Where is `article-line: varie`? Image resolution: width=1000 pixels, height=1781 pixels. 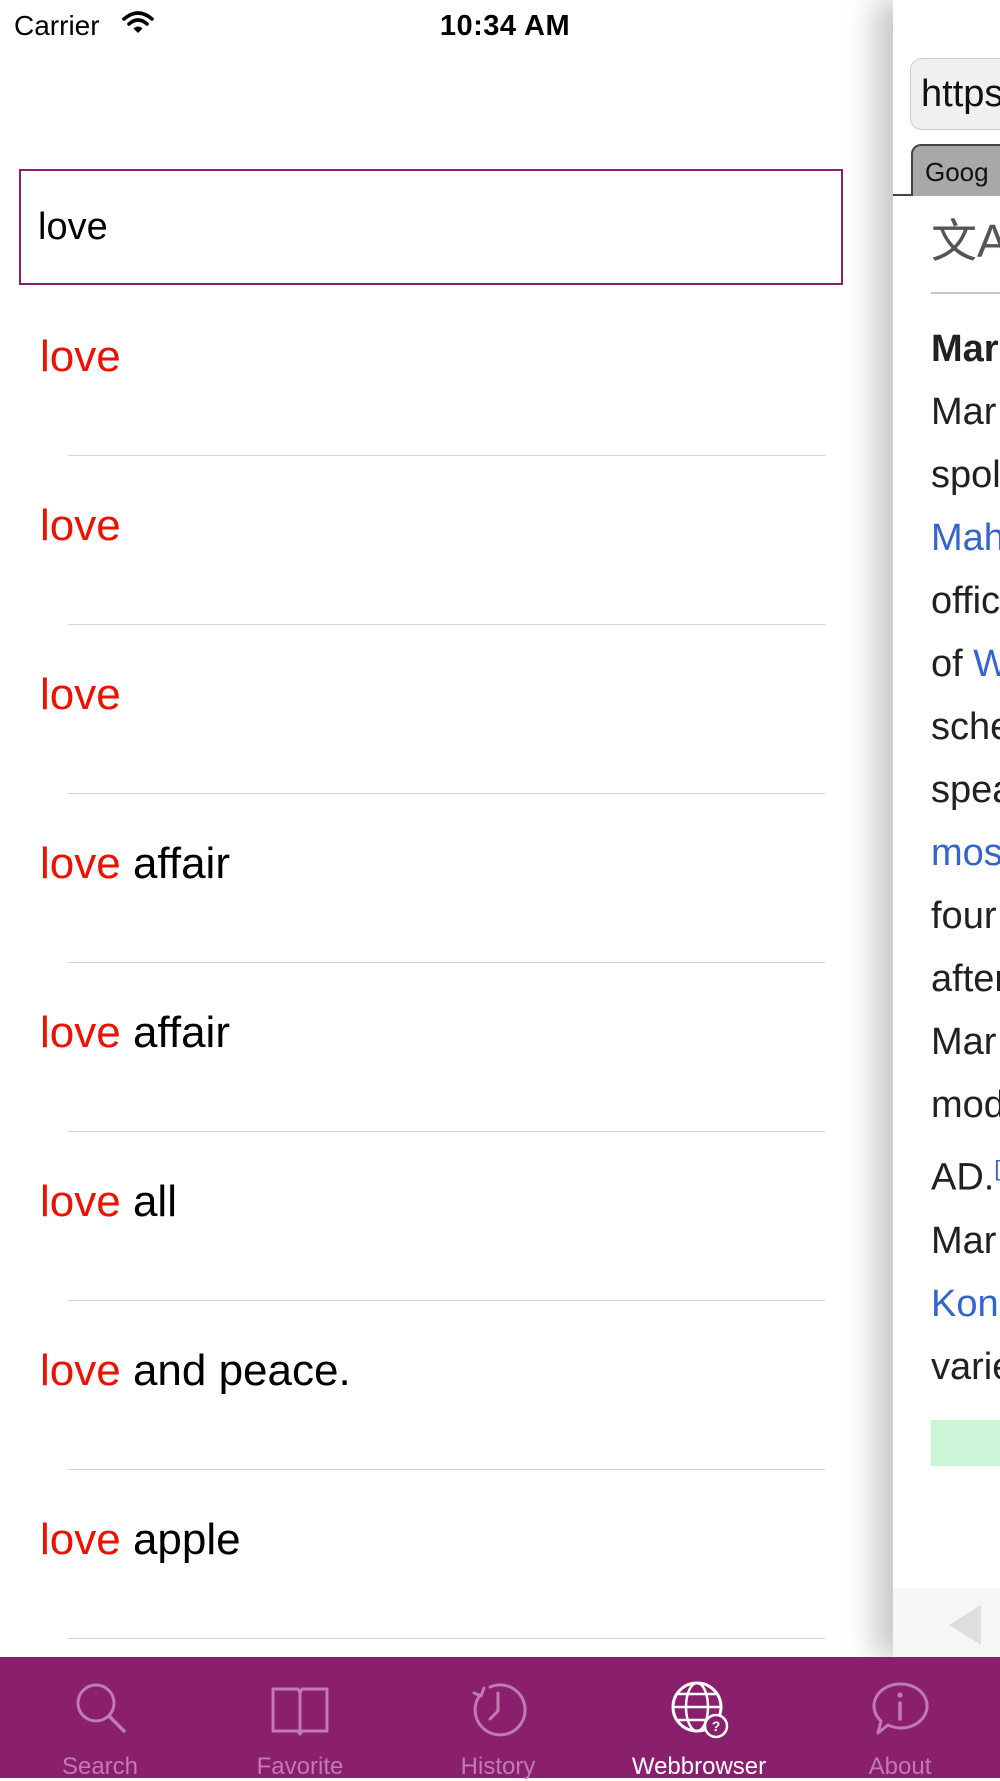 article-line: varie is located at coordinates (965, 1367).